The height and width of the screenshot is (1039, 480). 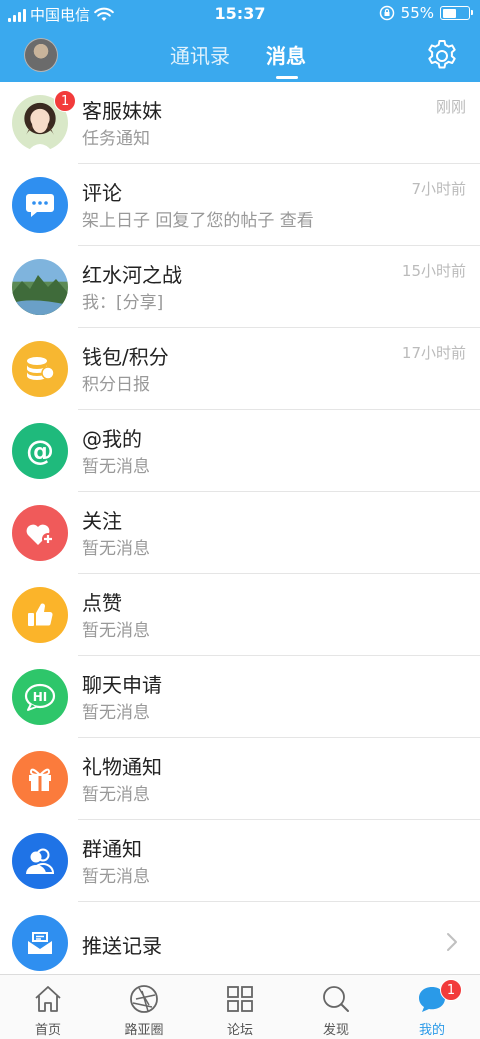 I want to click on message-time: 15小时前, so click(x=433, y=271).